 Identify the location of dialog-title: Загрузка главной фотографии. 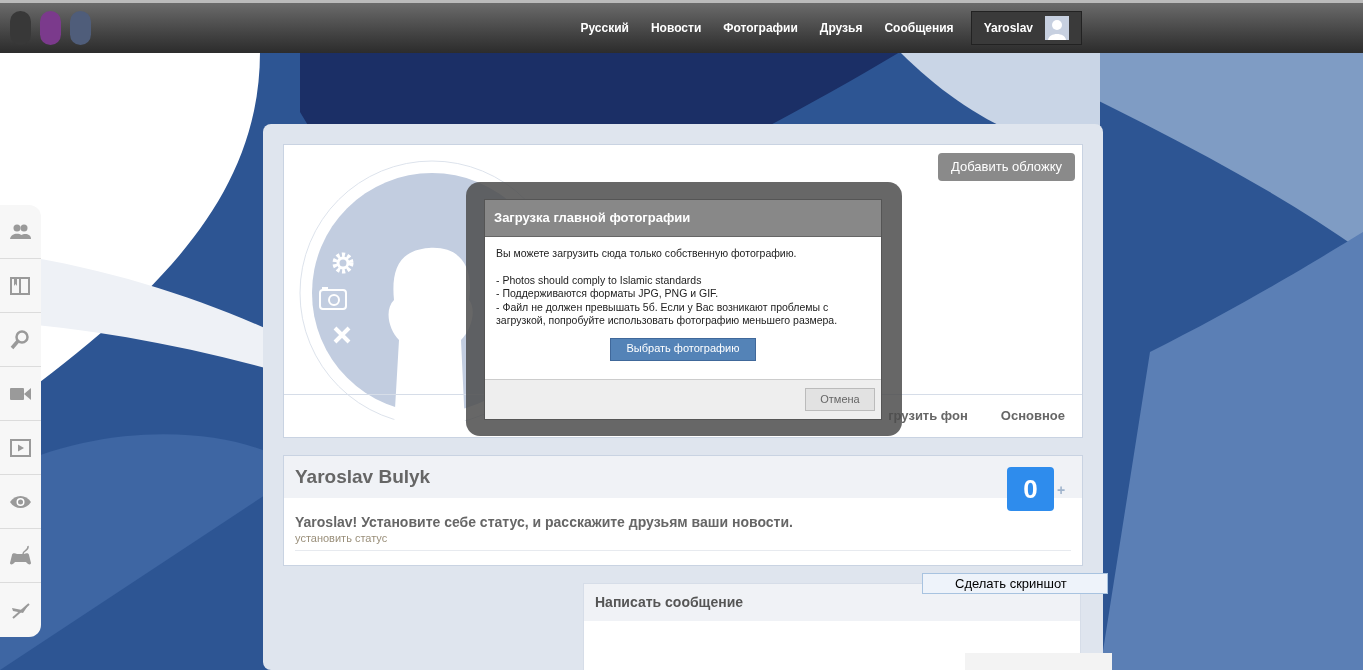
(592, 218).